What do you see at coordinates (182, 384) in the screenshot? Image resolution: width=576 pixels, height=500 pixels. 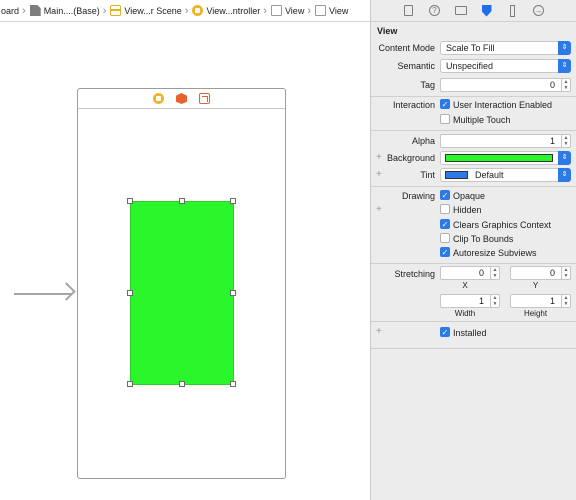 I see `resize-handle-bottom` at bounding box center [182, 384].